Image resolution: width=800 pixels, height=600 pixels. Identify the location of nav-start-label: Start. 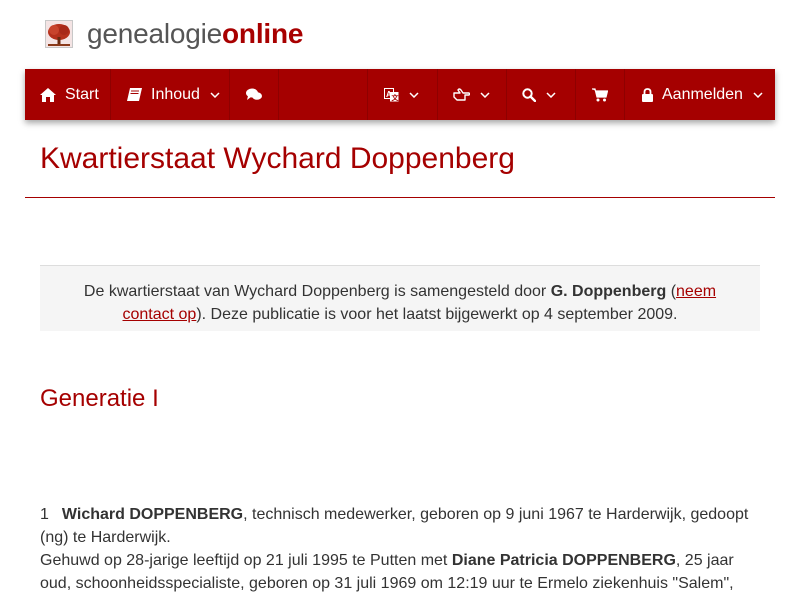
(82, 94).